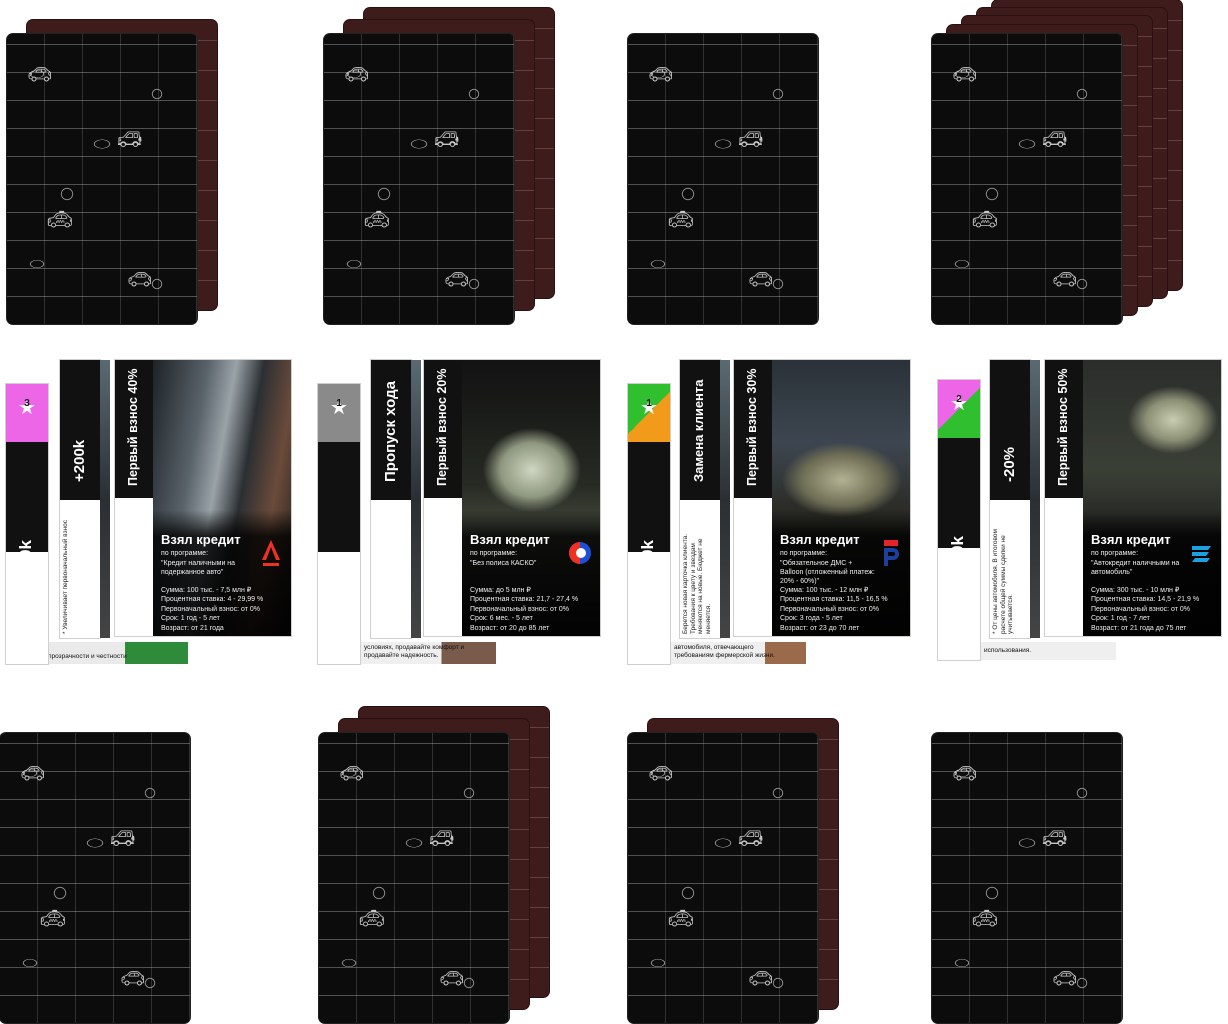 This screenshot has height=1024, width=1228. I want to click on offer-band: Первый взнос 30%, so click(753, 429).